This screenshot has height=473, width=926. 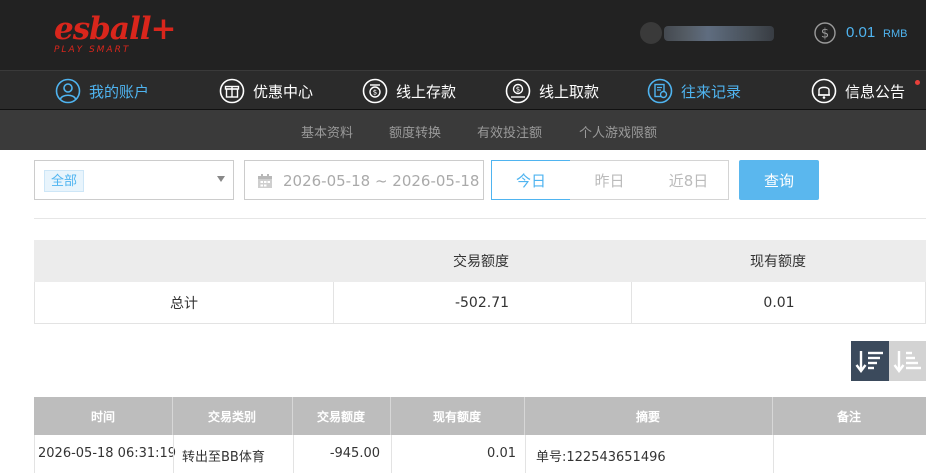 I want to click on nav-my-account: 我的账户, so click(x=102, y=91).